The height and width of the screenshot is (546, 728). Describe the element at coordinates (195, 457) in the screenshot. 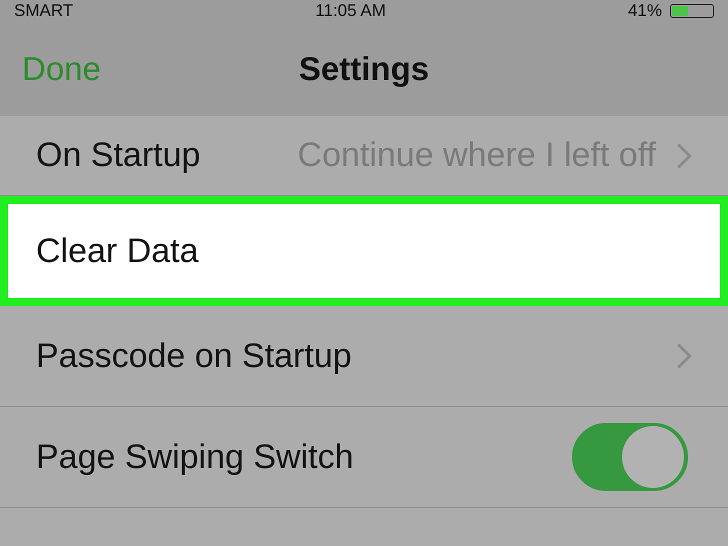

I see `row-label: Page Swiping Switch` at that location.